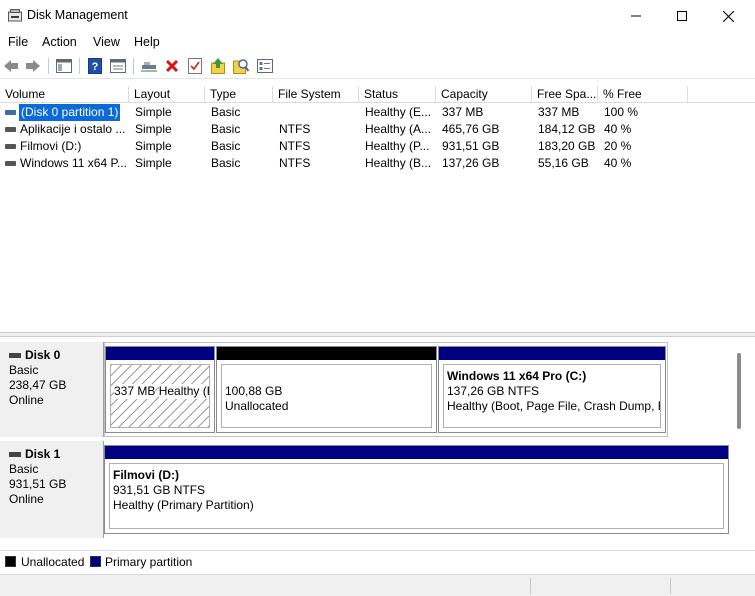 This screenshot has width=755, height=596. I want to click on partition-efi: 337 MB Healthy (EFI System Partition), so click(160, 389).